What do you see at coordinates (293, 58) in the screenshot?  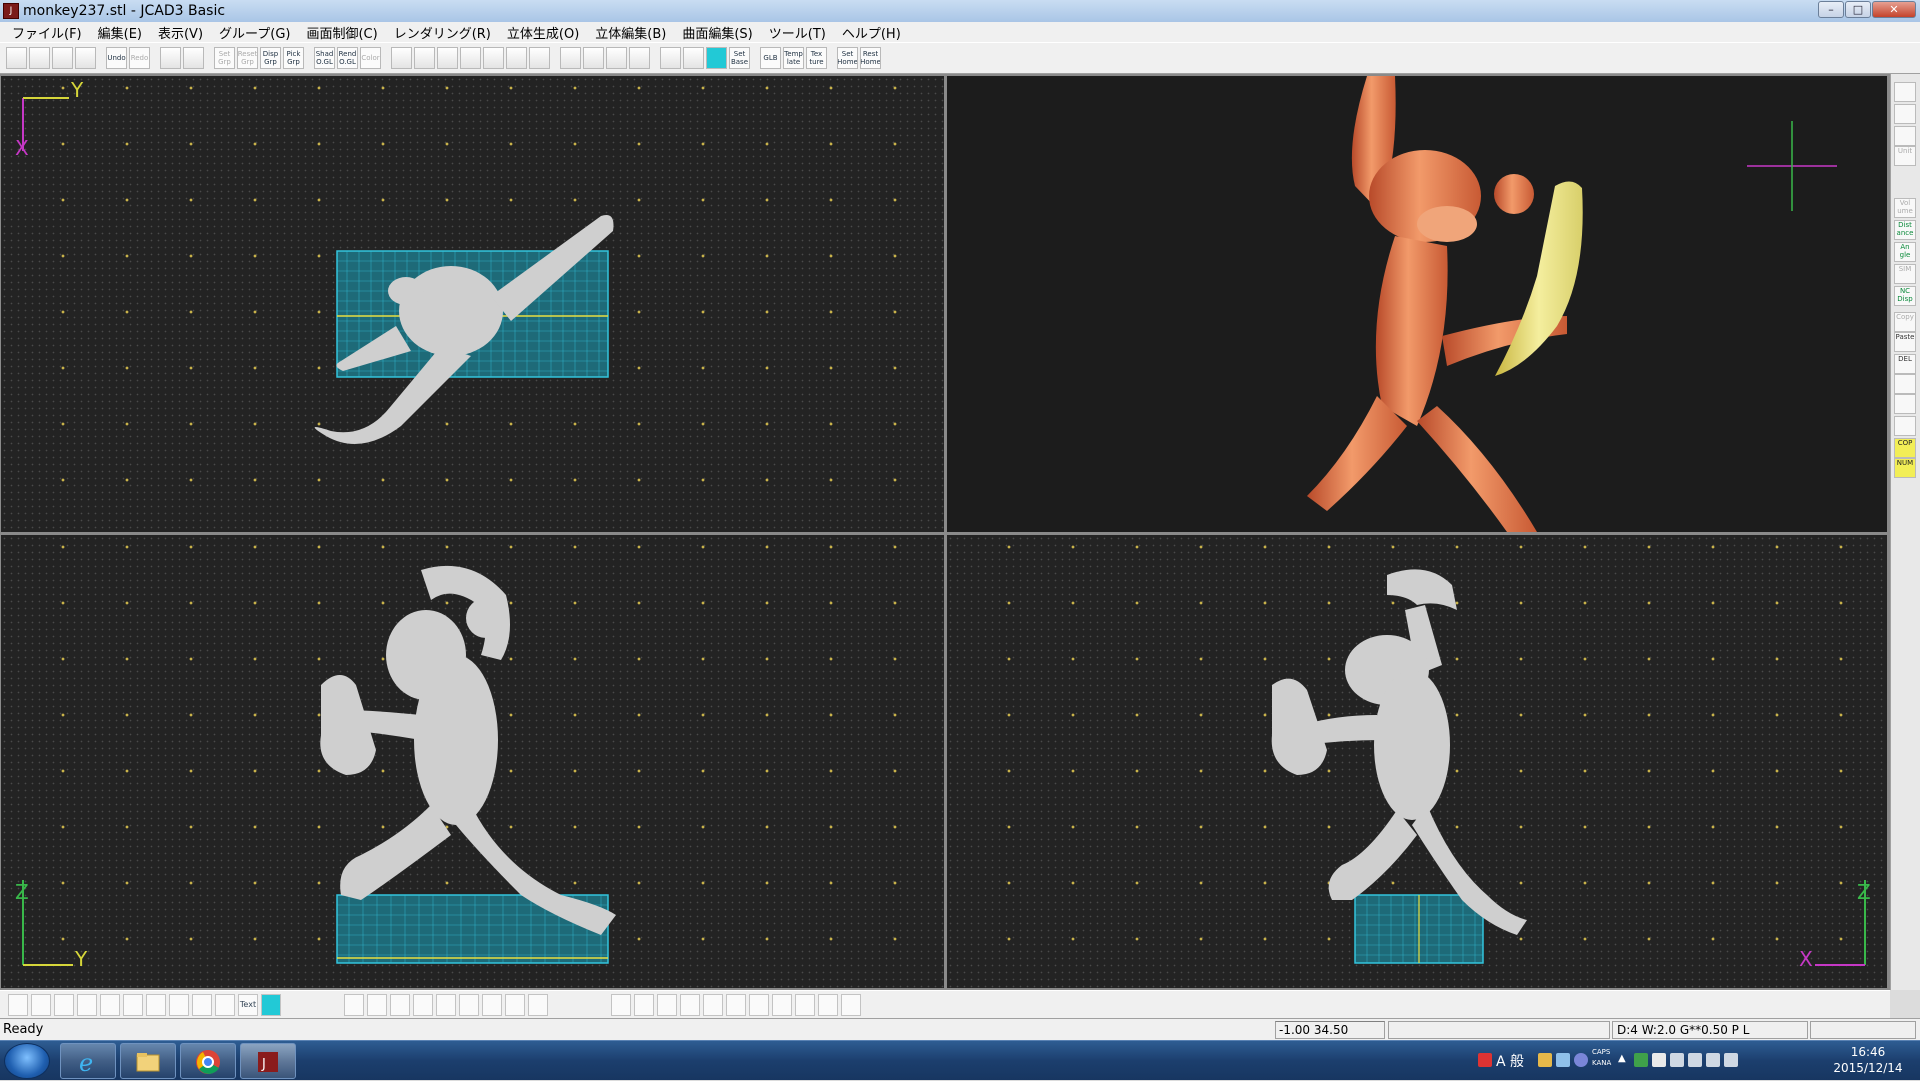 I see `pick-grp-button: Pick Grp` at bounding box center [293, 58].